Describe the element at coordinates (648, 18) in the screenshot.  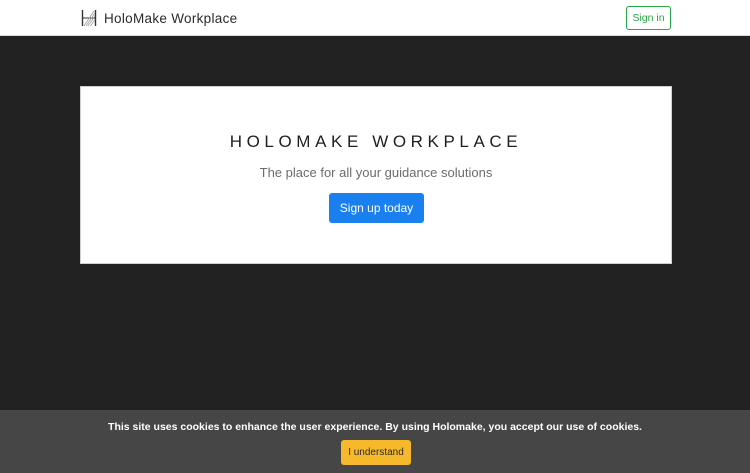
I see `sign-in-button: Sign in` at that location.